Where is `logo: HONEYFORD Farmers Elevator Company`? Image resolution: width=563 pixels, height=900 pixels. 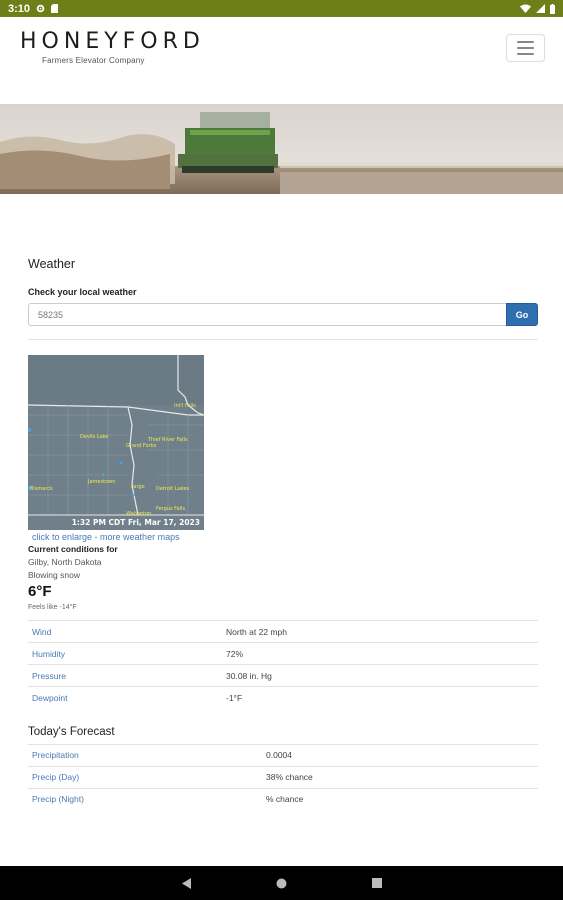
logo: HONEYFORD Farmers Elevator Company is located at coordinates (112, 47).